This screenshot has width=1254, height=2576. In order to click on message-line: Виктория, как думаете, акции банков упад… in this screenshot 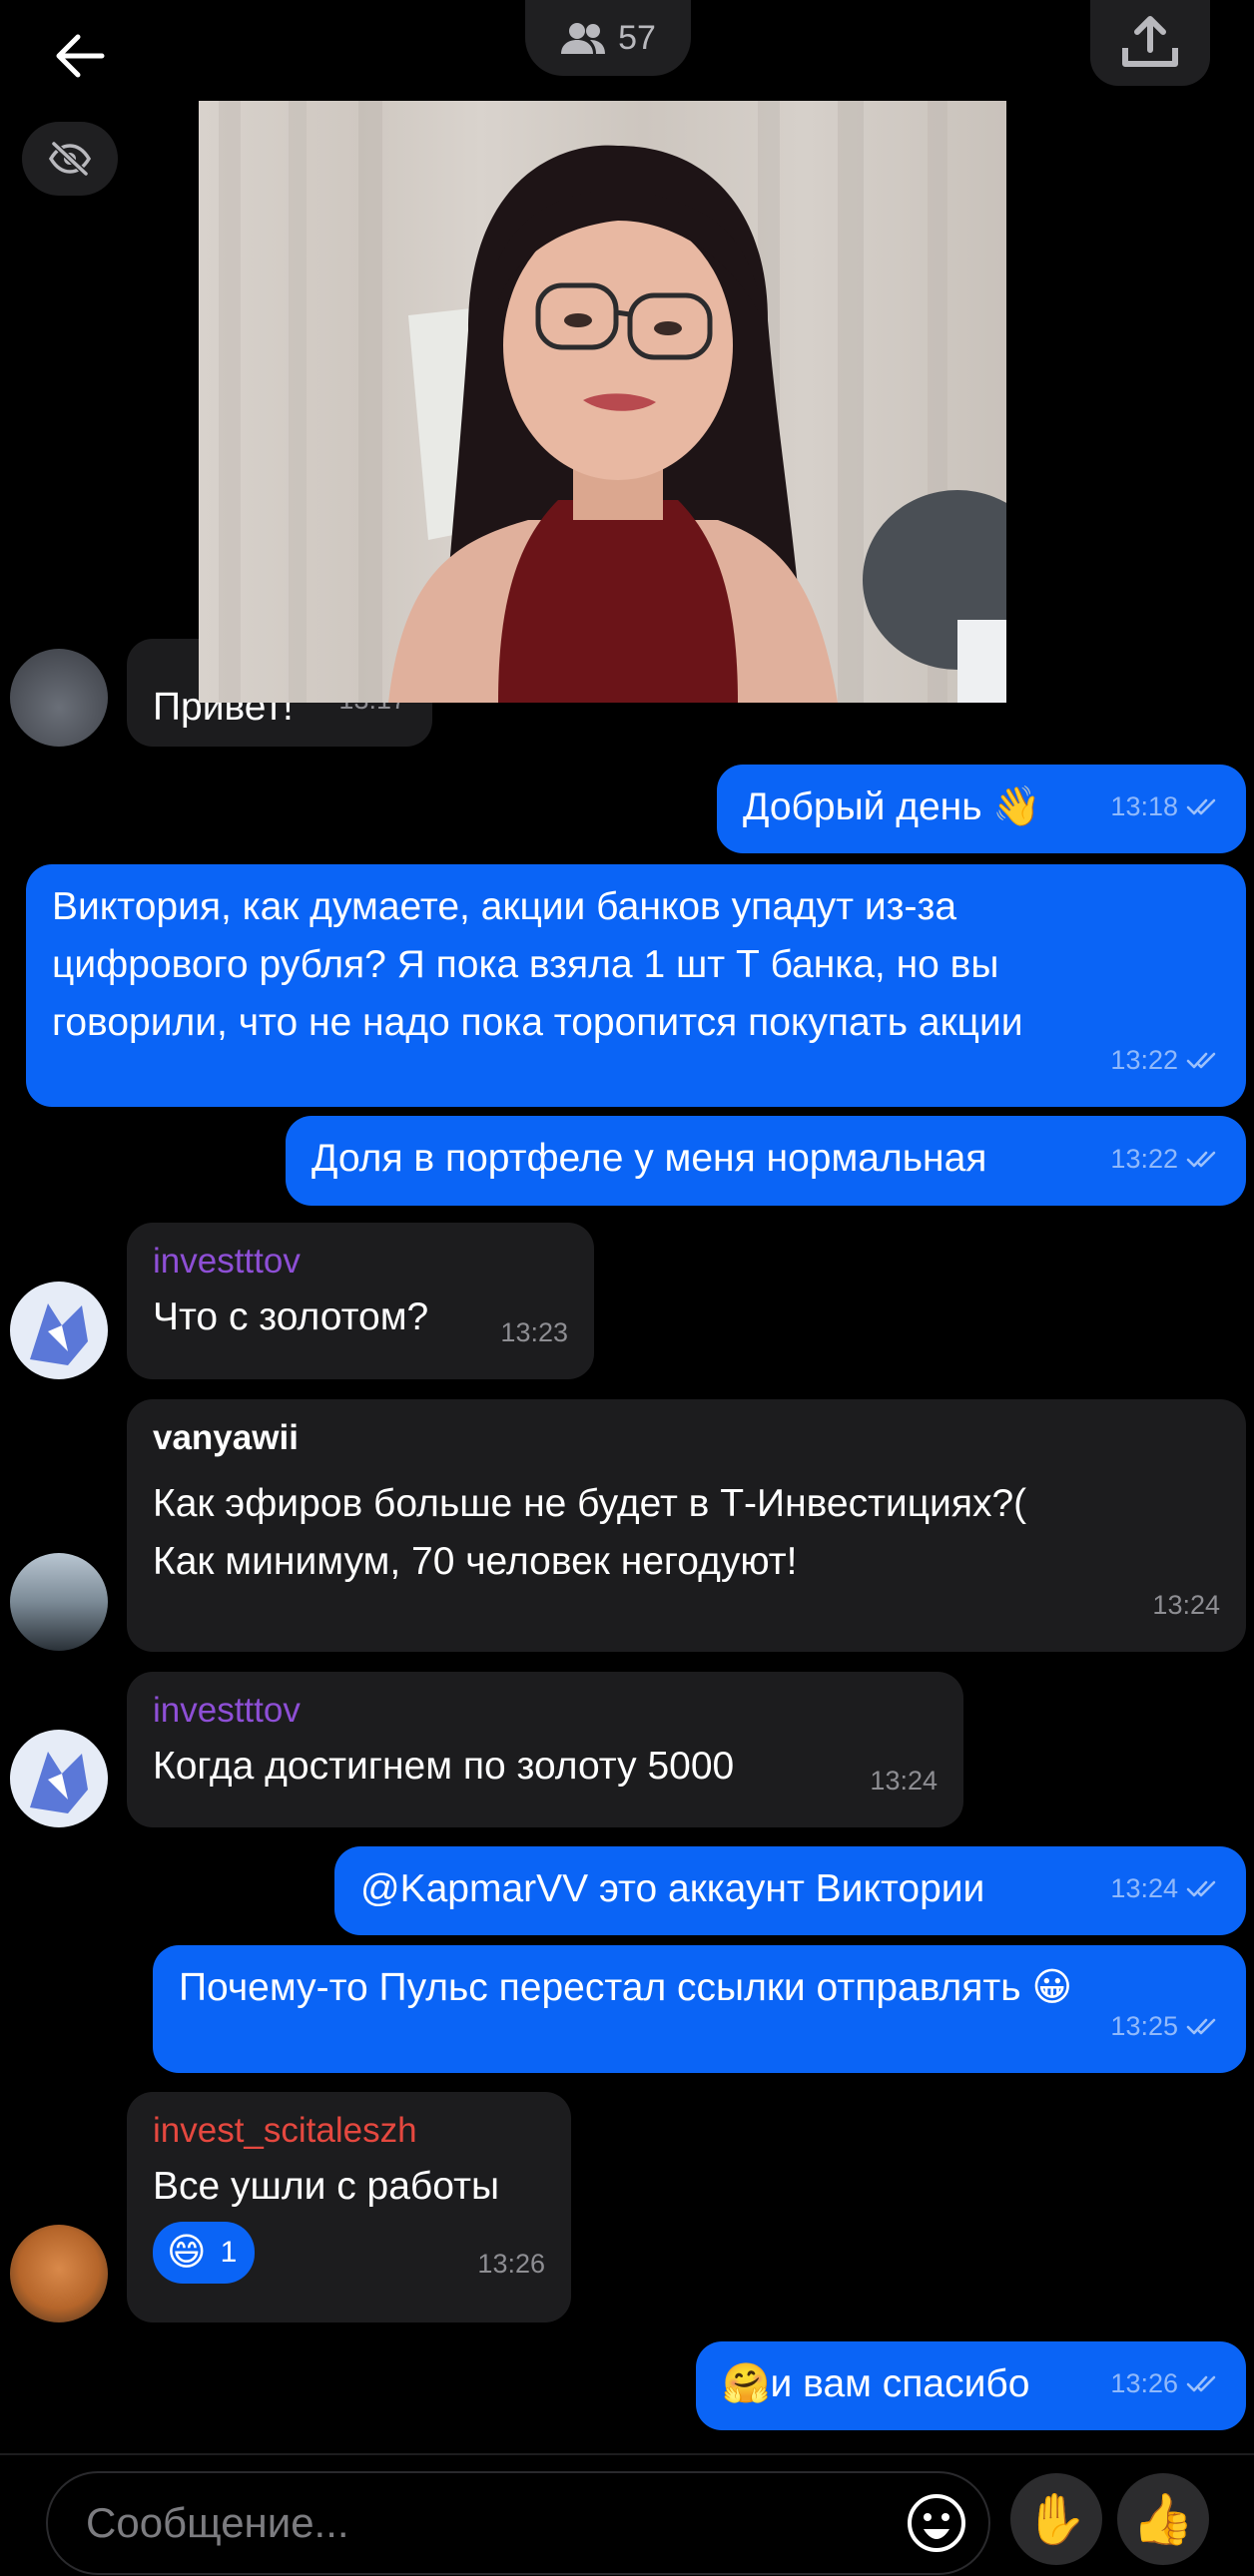, I will do `click(504, 907)`.